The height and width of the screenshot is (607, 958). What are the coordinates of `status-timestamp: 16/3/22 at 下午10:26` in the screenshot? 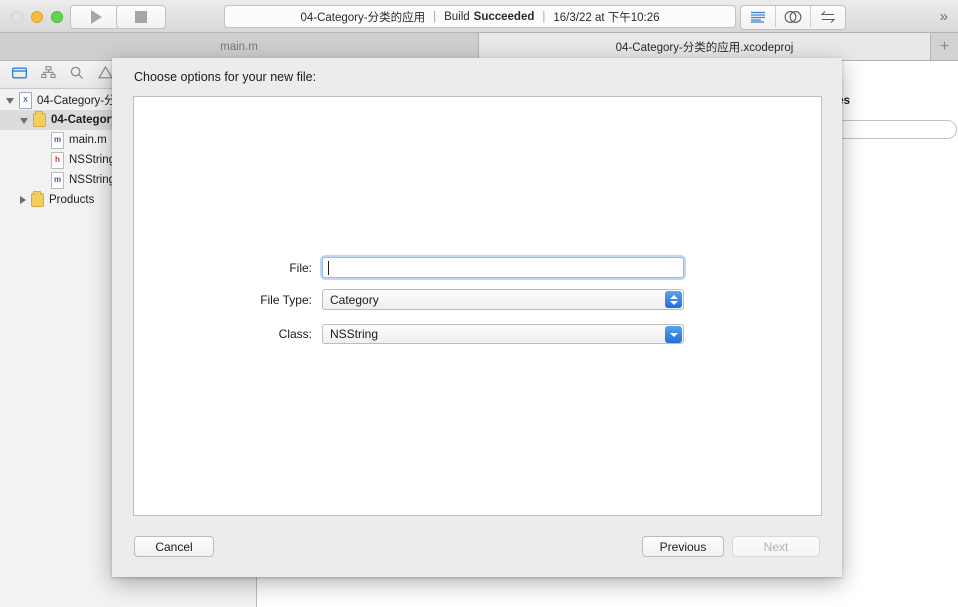 It's located at (606, 17).